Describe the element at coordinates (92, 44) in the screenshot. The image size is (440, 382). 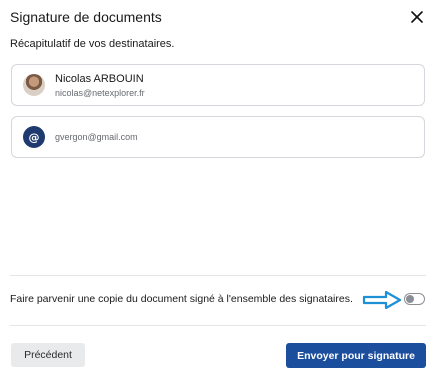
I see `recipients-summary-label: Récapitulatif de vos destinataires.` at that location.